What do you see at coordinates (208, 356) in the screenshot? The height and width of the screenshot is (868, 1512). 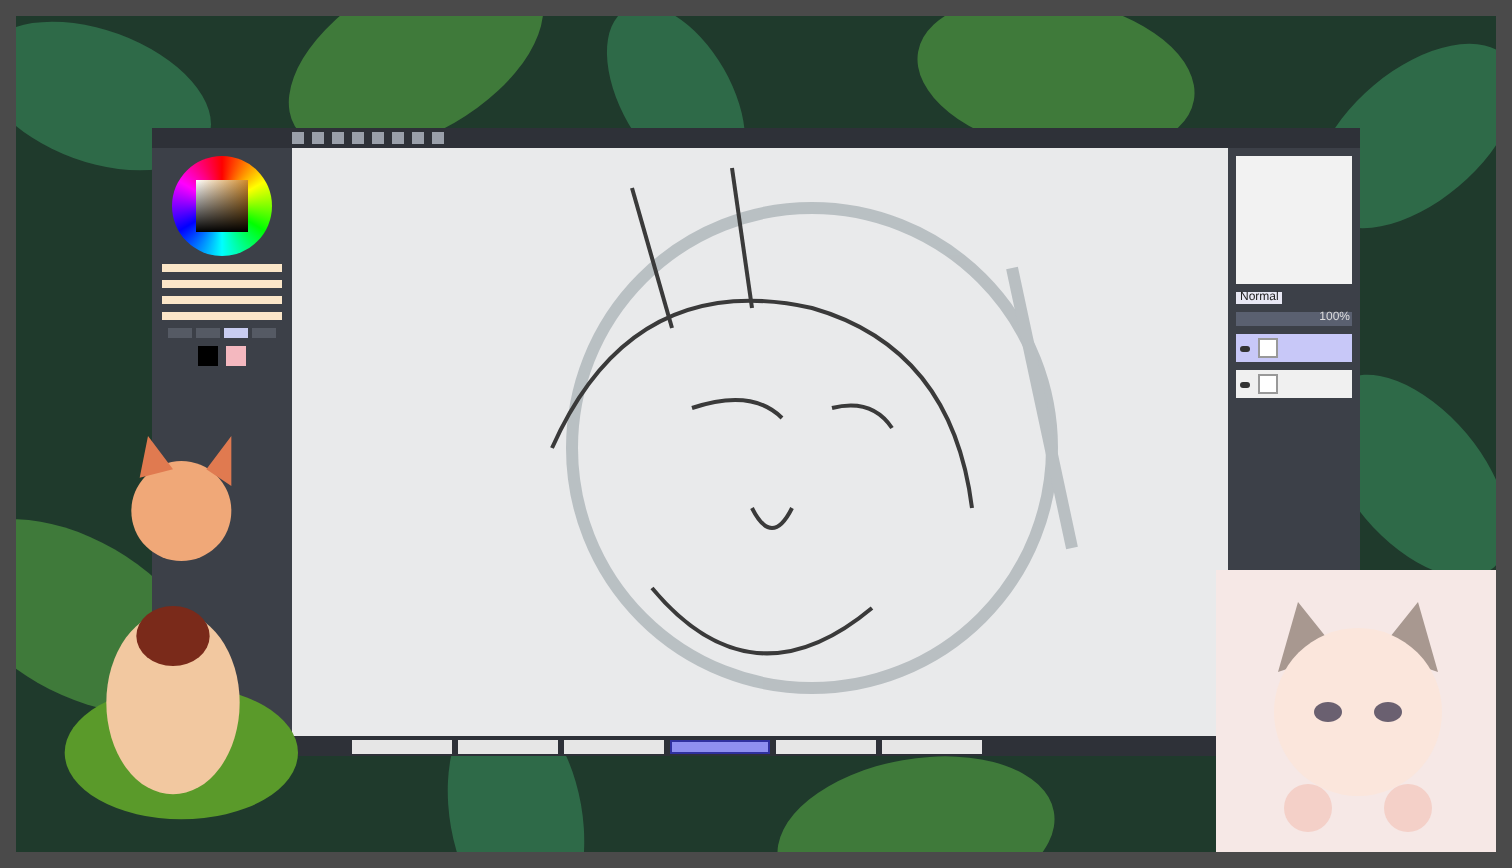 I see `foreground-color-swatch` at bounding box center [208, 356].